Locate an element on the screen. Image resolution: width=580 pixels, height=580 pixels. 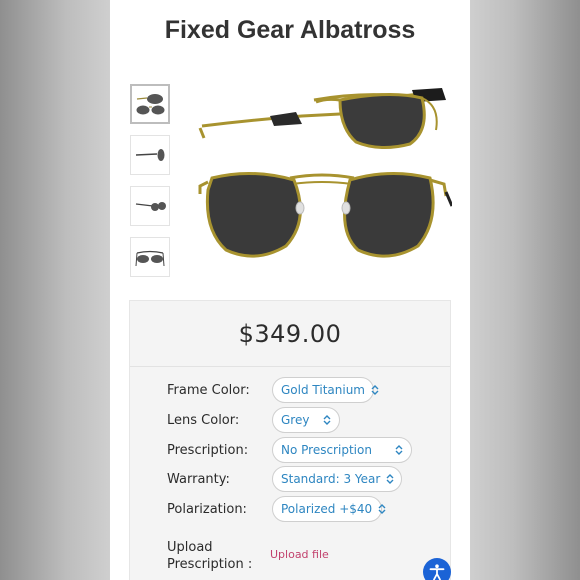
thumbnail-side is located at coordinates (150, 155).